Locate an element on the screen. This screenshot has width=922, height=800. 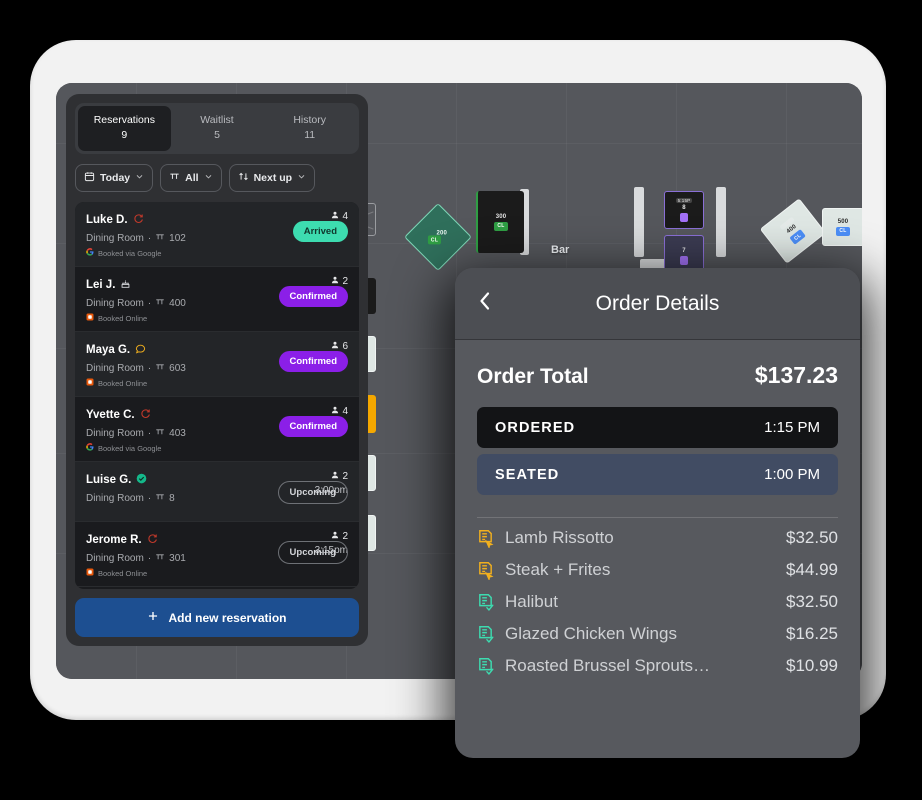
tab-count: 5 is located at coordinates (217, 135).